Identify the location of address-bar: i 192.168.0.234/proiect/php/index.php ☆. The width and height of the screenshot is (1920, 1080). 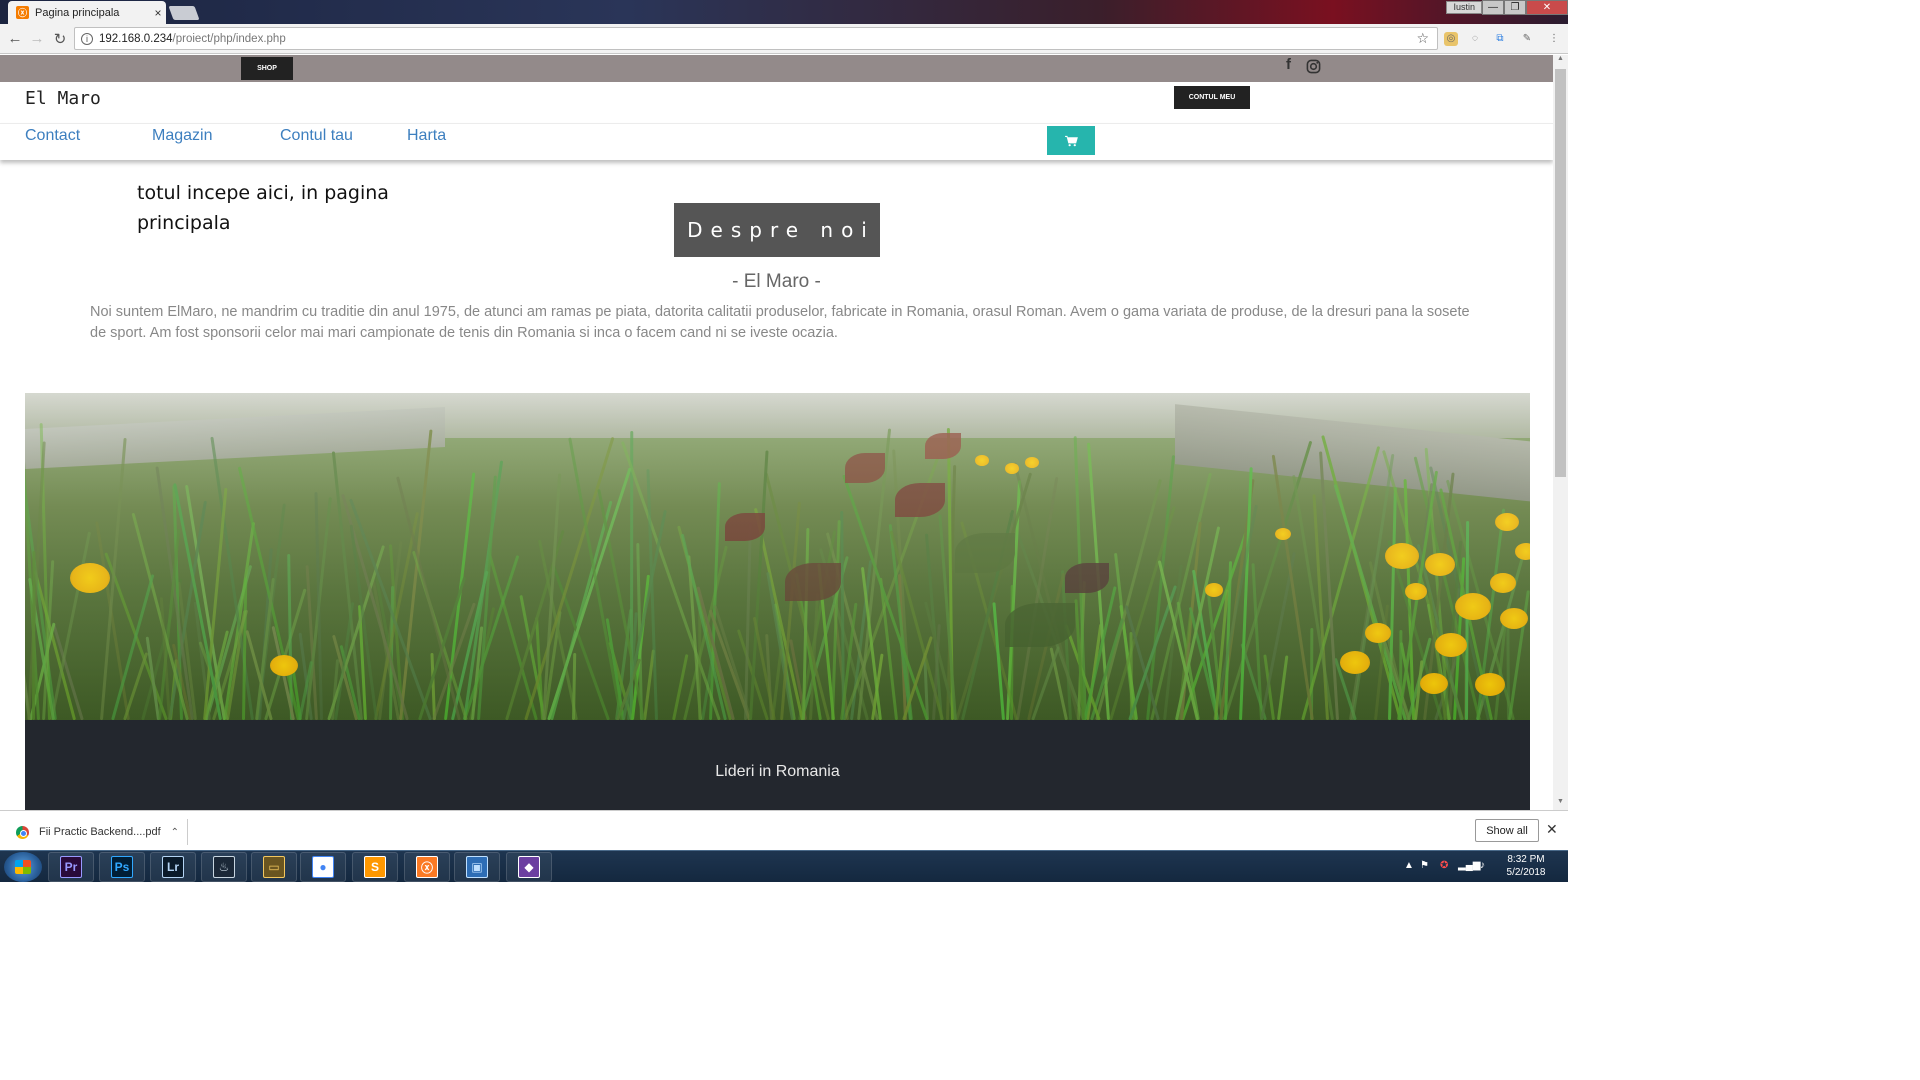
(756, 38).